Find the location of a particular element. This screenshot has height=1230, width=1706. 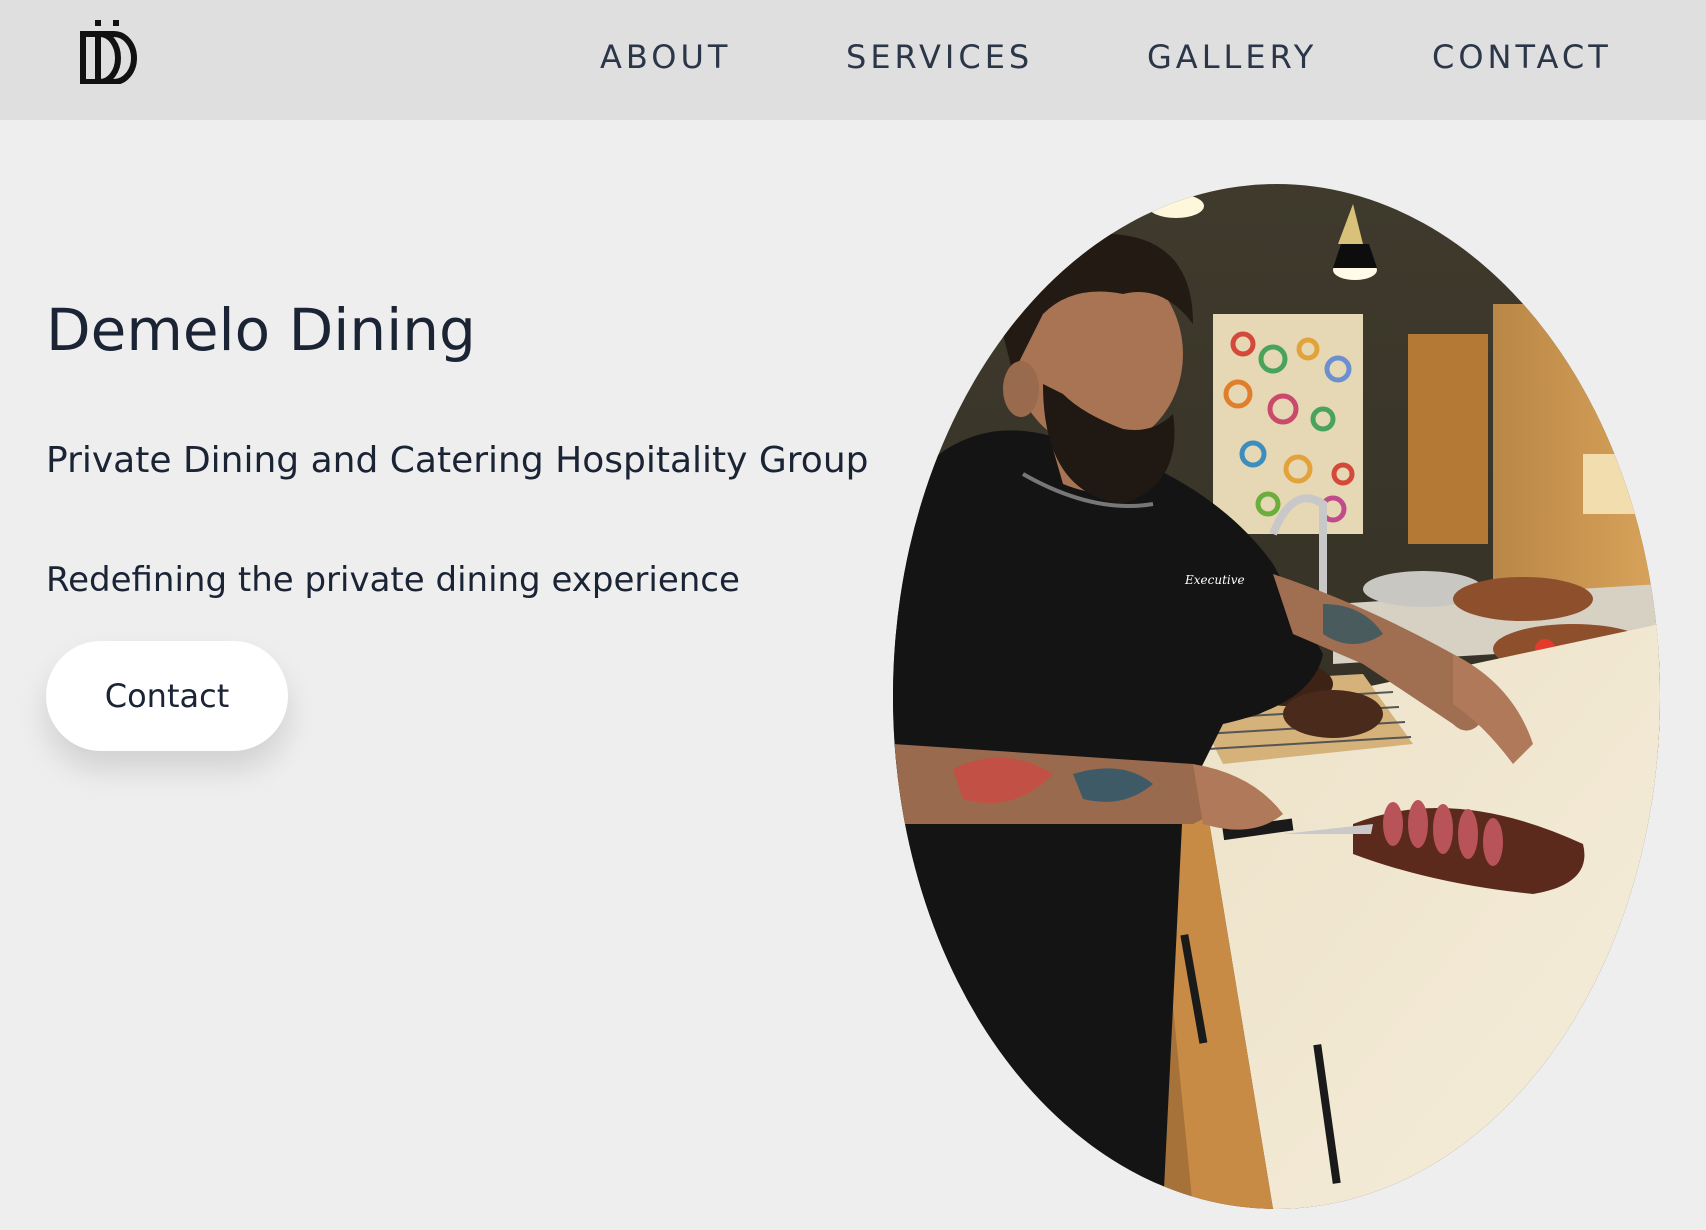

nav-contact-link: CONTACT is located at coordinates (1522, 58).